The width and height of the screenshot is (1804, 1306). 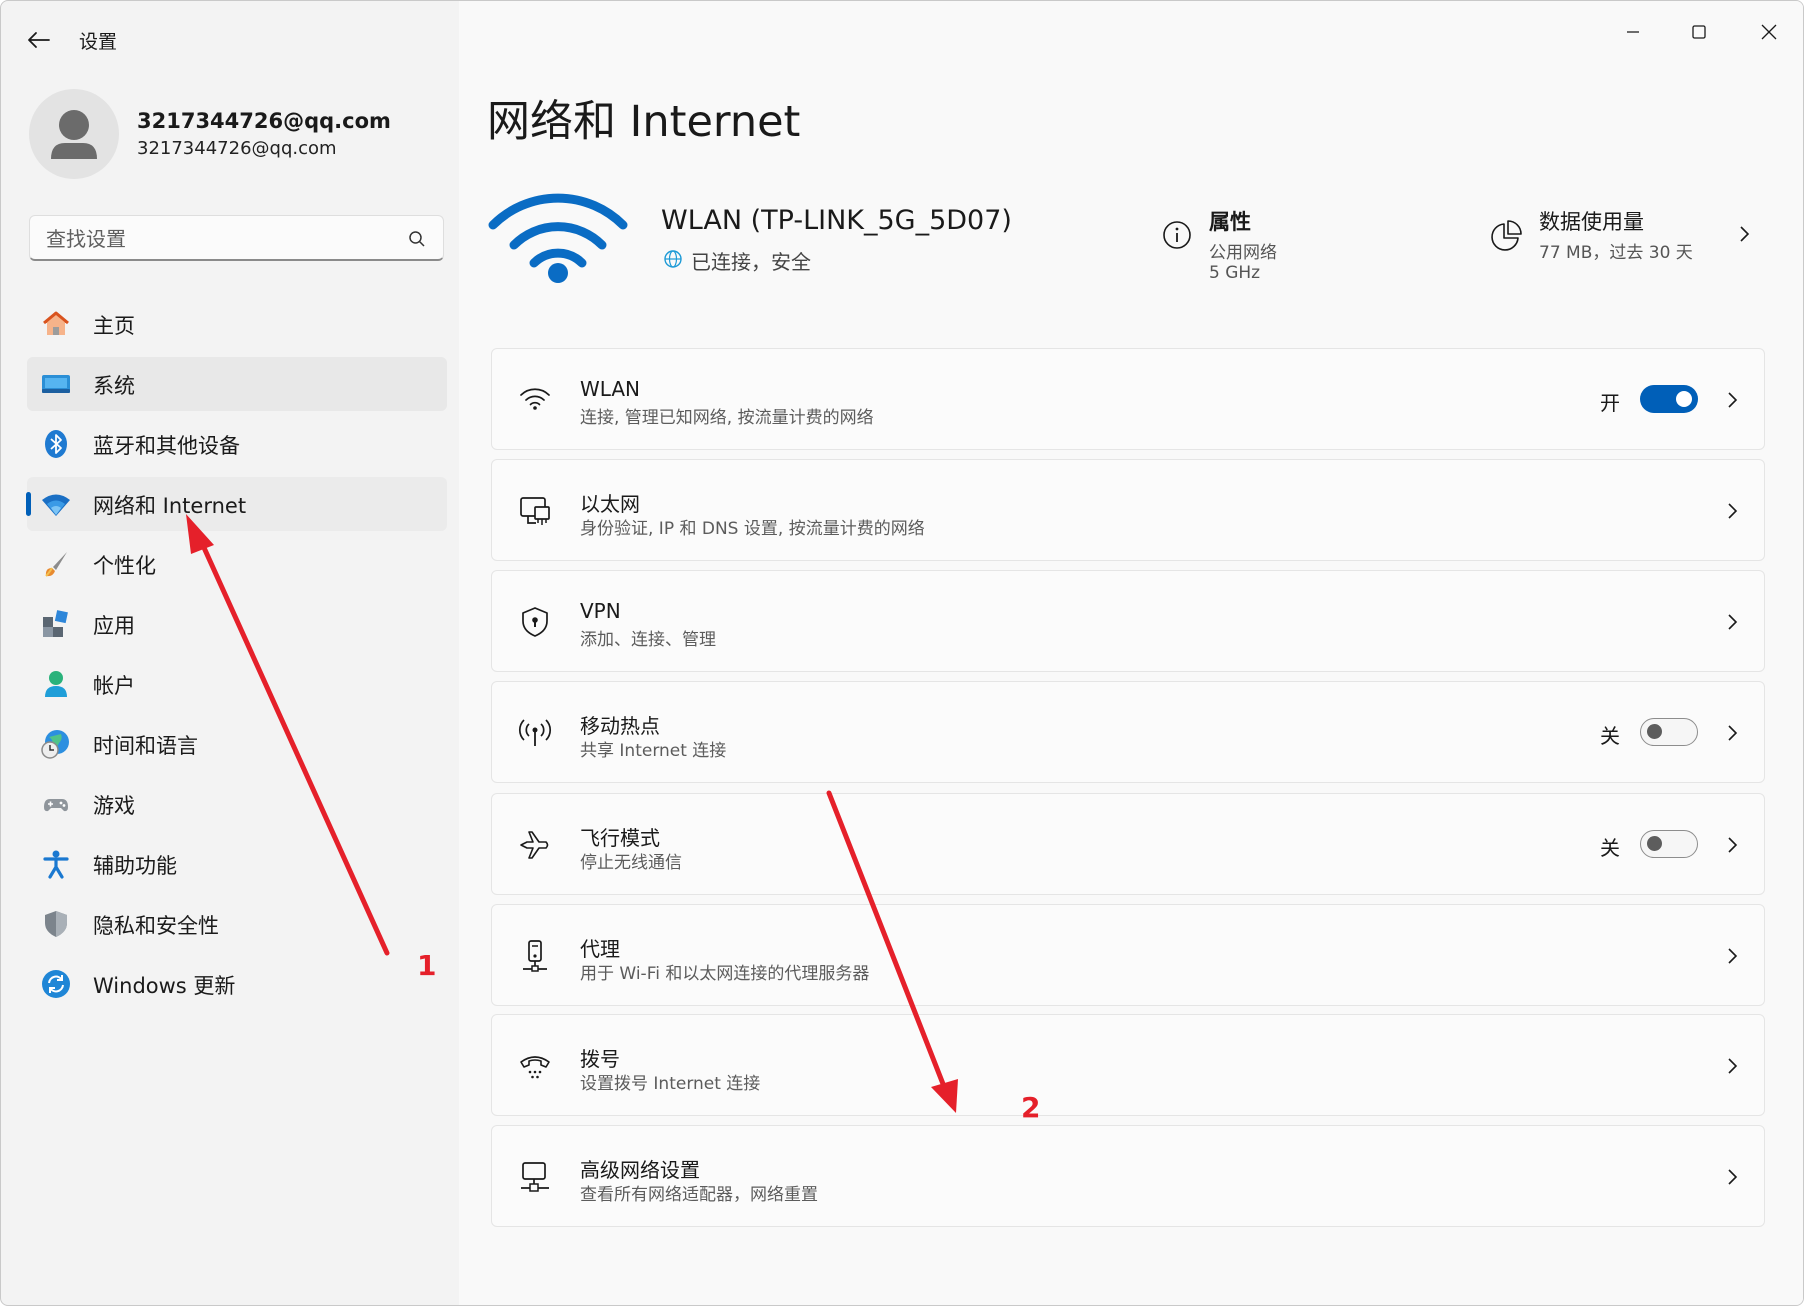 I want to click on sidebar-item-label: 个性化, so click(x=124, y=566).